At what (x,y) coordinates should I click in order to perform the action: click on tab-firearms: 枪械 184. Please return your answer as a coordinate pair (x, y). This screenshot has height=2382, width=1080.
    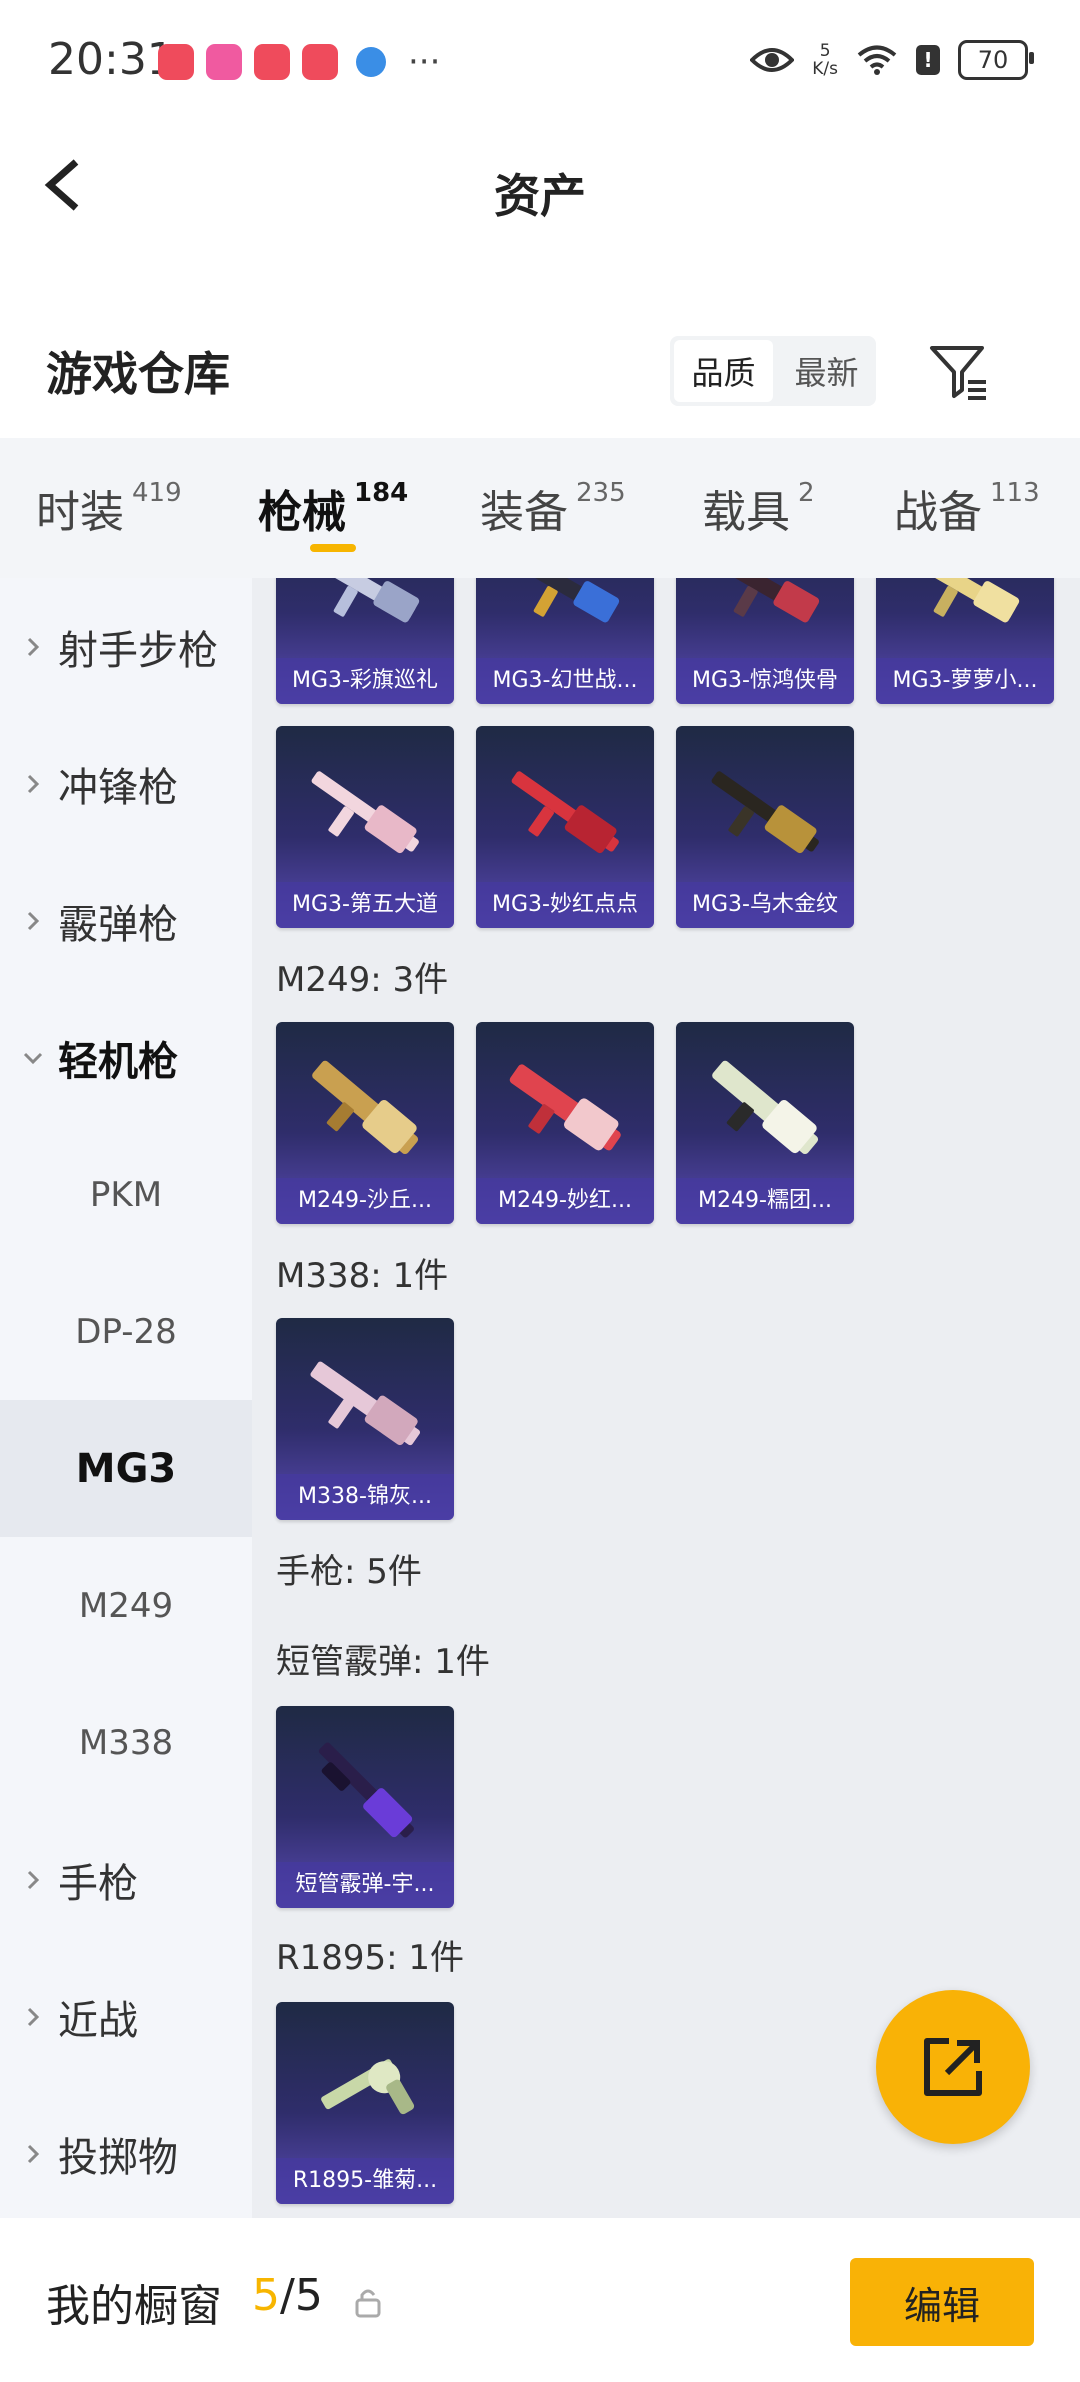
    Looking at the image, I should click on (333, 508).